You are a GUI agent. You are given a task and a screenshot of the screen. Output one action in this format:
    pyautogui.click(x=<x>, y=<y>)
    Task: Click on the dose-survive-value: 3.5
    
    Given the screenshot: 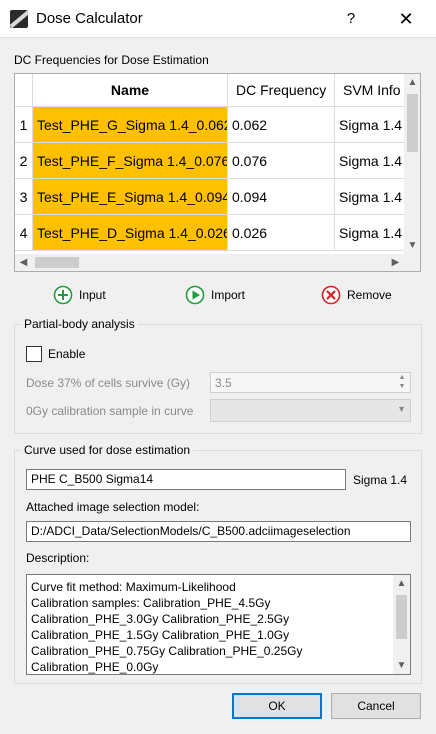 What is the action you would take?
    pyautogui.click(x=223, y=383)
    